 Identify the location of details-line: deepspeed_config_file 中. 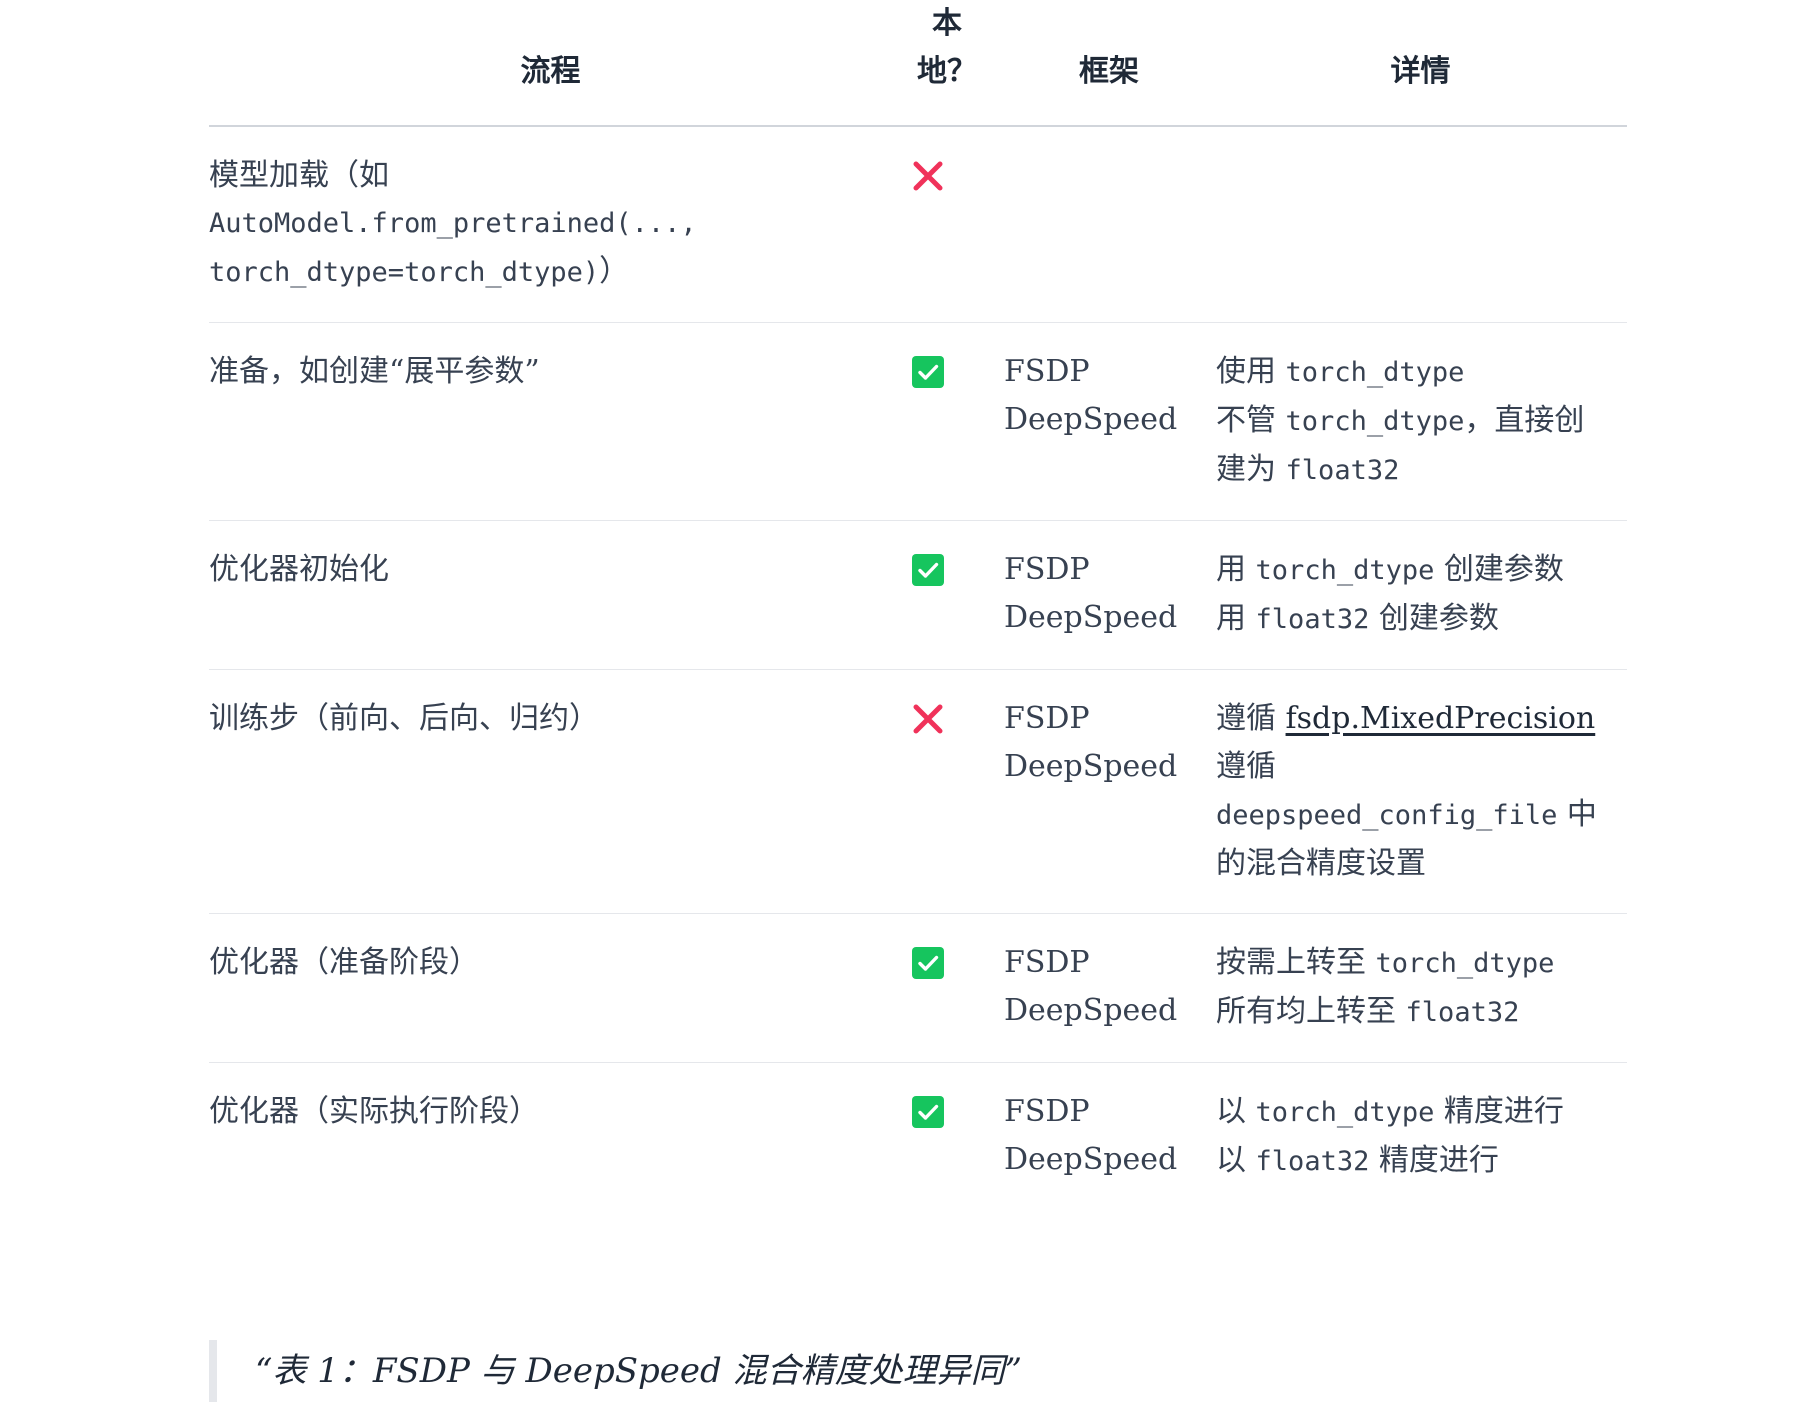
(1421, 815).